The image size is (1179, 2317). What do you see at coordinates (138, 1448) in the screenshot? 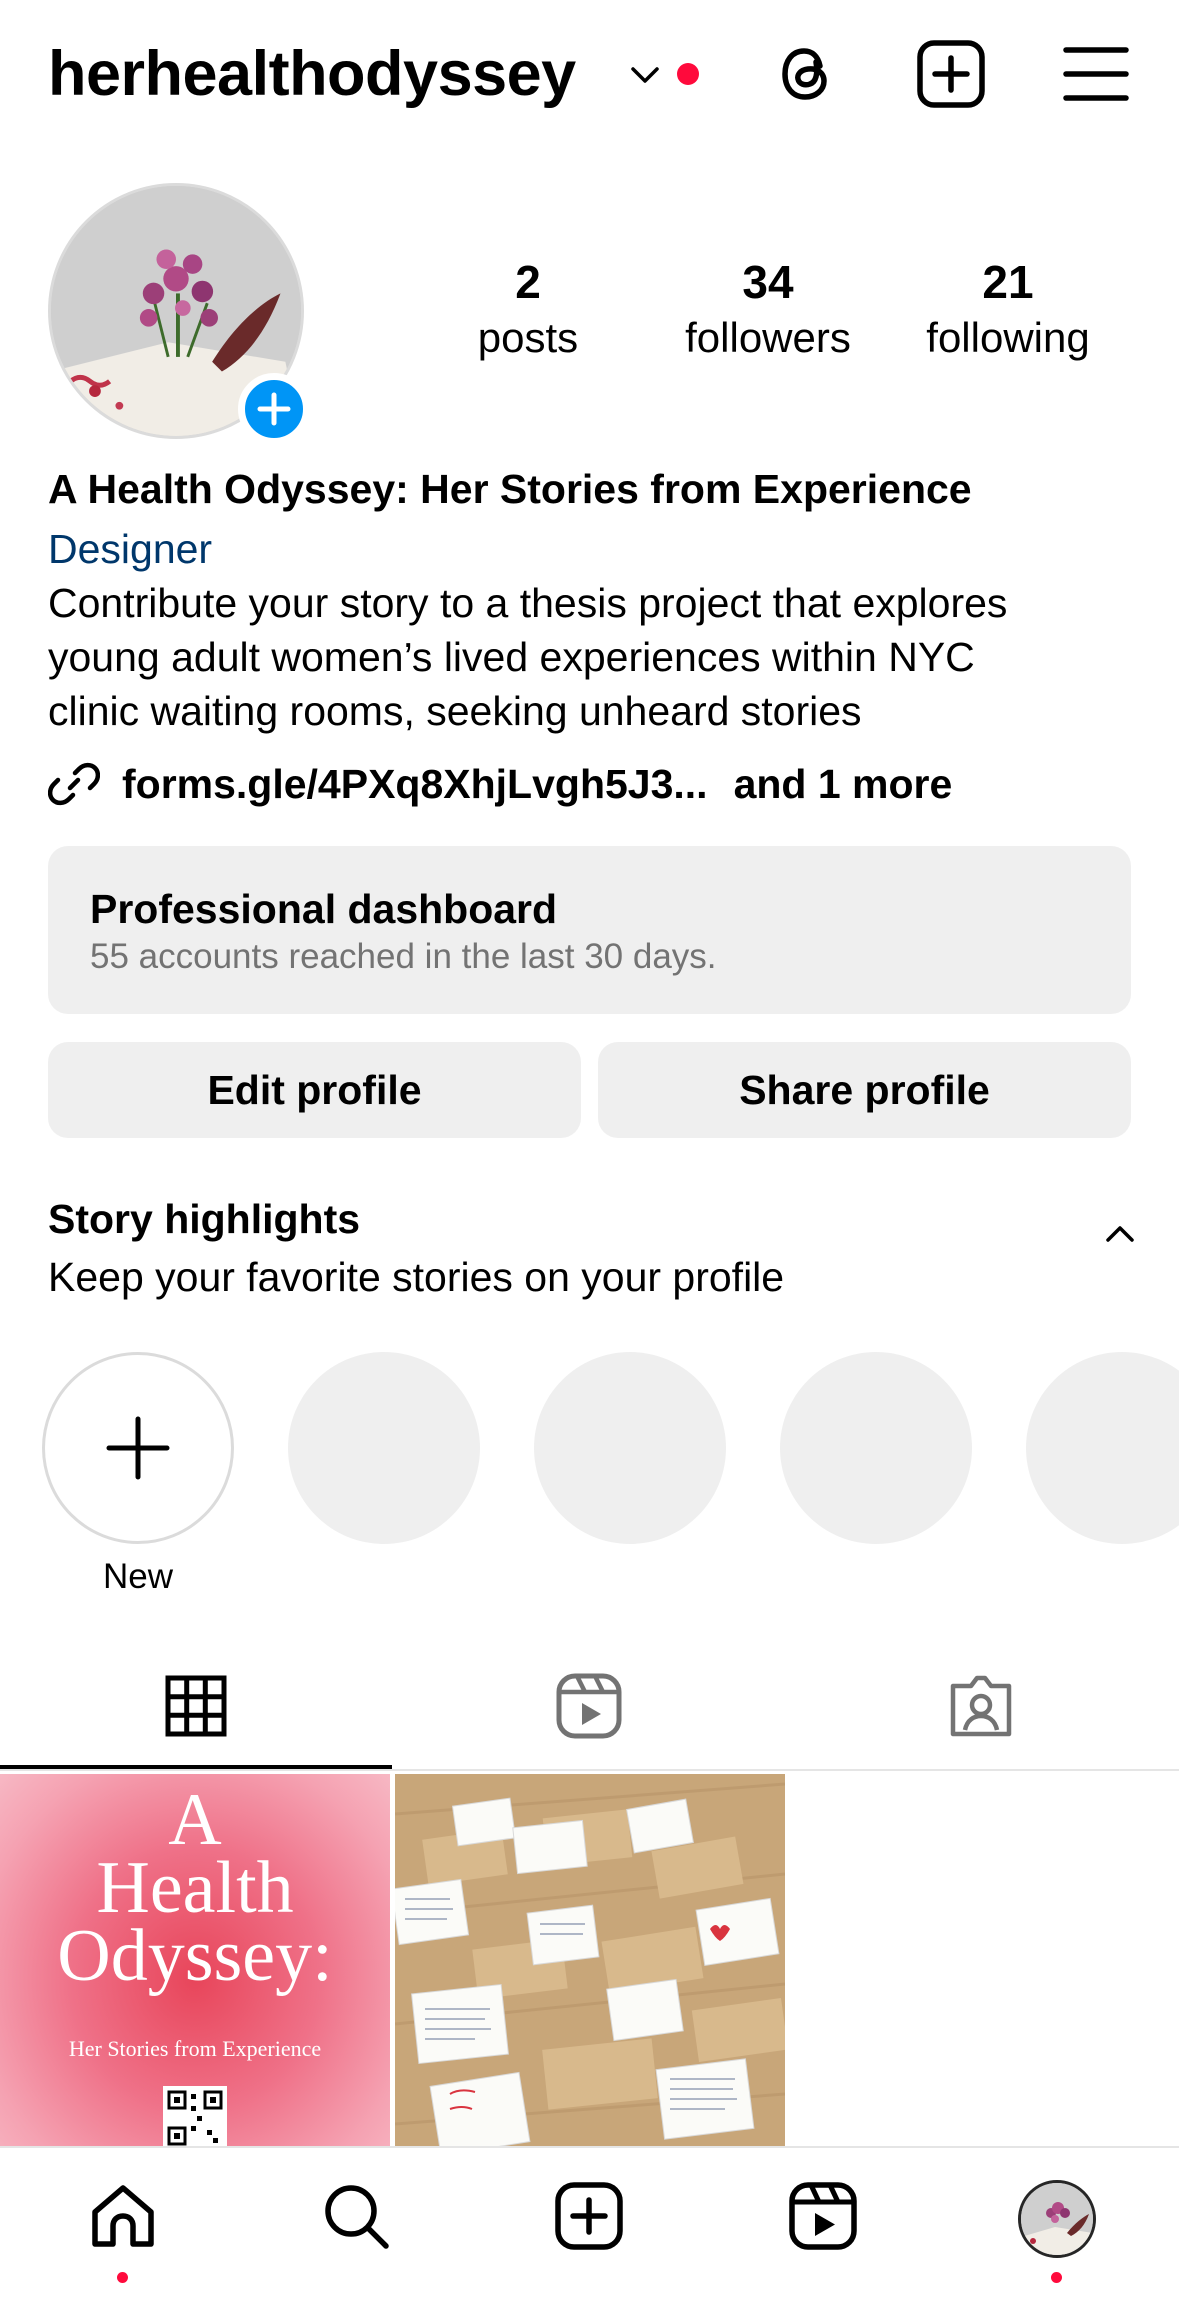
I see `new-highlight-button` at bounding box center [138, 1448].